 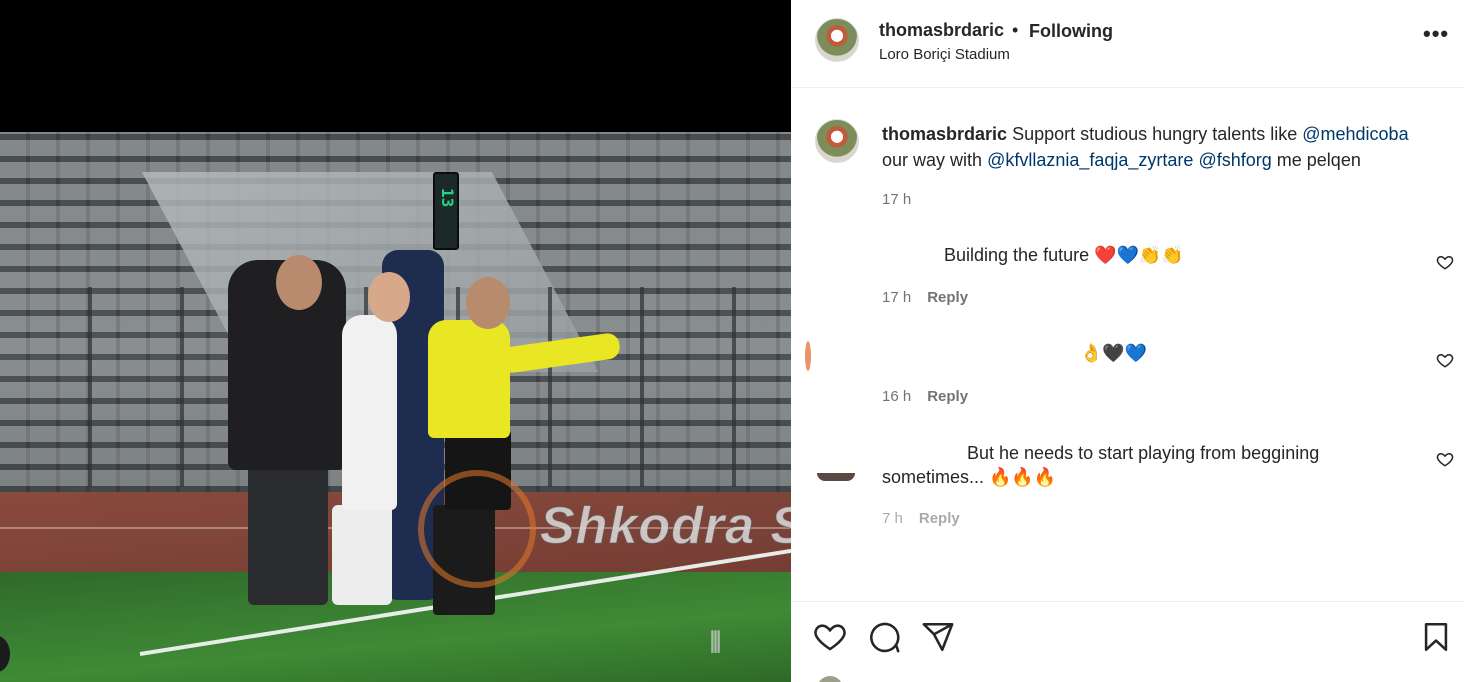 What do you see at coordinates (1090, 160) in the screenshot?
I see `mention-link: @kfvllaznia_faqja_zyrtare` at bounding box center [1090, 160].